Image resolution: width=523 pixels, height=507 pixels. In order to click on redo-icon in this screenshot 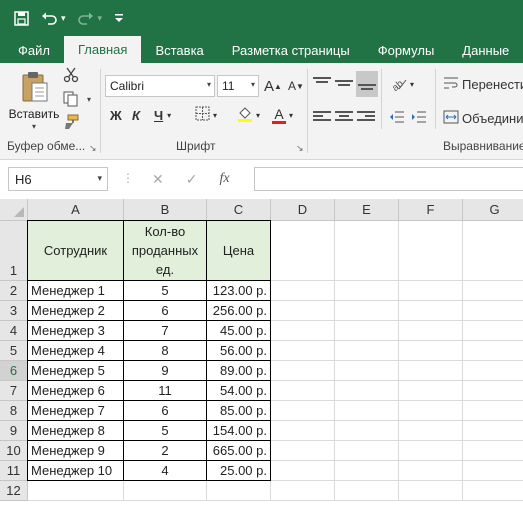, I will do `click(85, 18)`.